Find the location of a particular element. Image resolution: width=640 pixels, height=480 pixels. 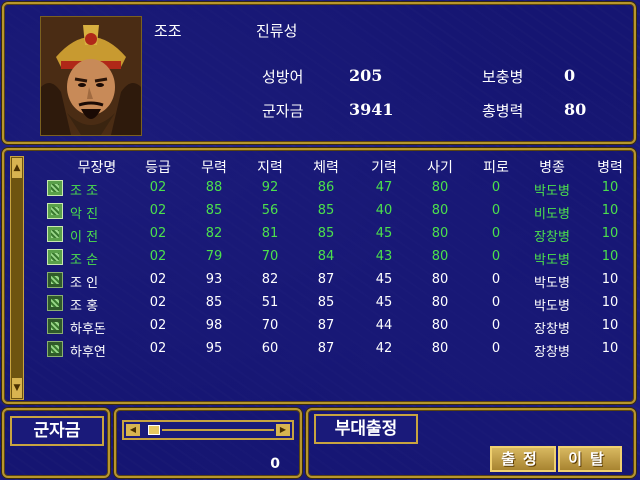

gold-value: 3941 is located at coordinates (371, 109).